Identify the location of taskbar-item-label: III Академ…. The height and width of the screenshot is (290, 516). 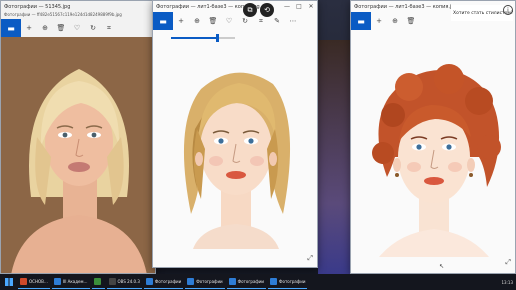
(75, 281).